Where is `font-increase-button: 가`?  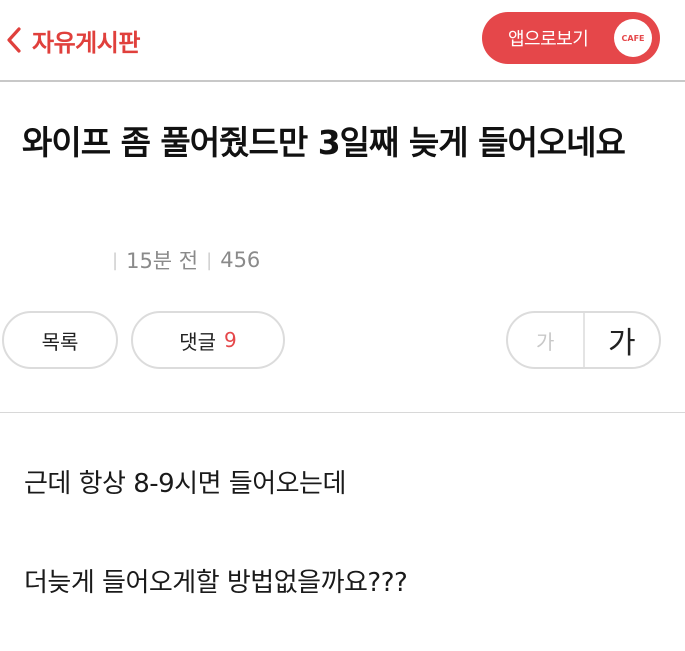
font-increase-button: 가 is located at coordinates (622, 340).